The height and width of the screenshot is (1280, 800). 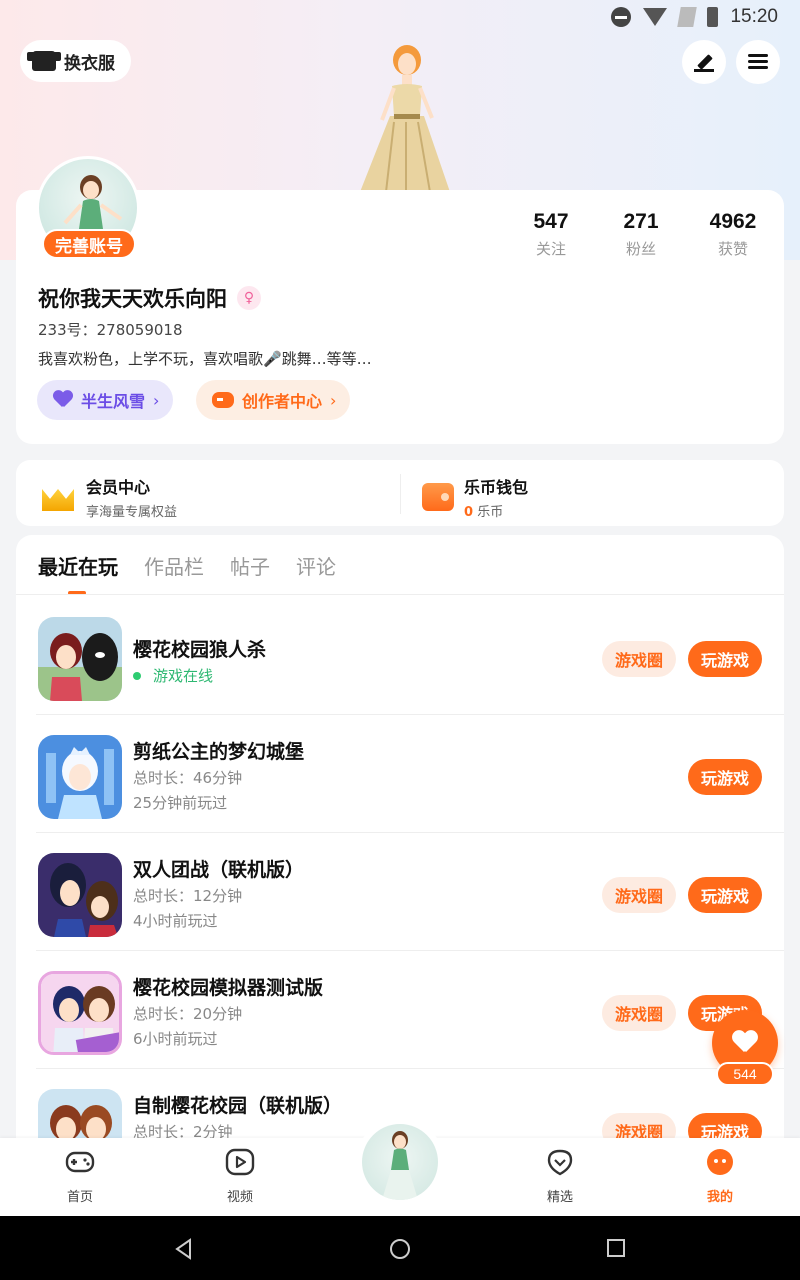 I want to click on status-bar: 15:20, so click(x=400, y=17).